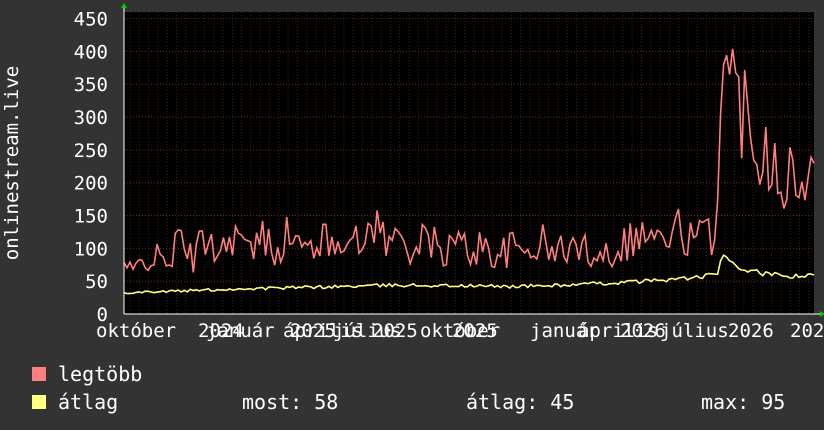 This screenshot has width=824, height=430. Describe the element at coordinates (240, 331) in the screenshot. I see `x-tick-label: január` at that location.